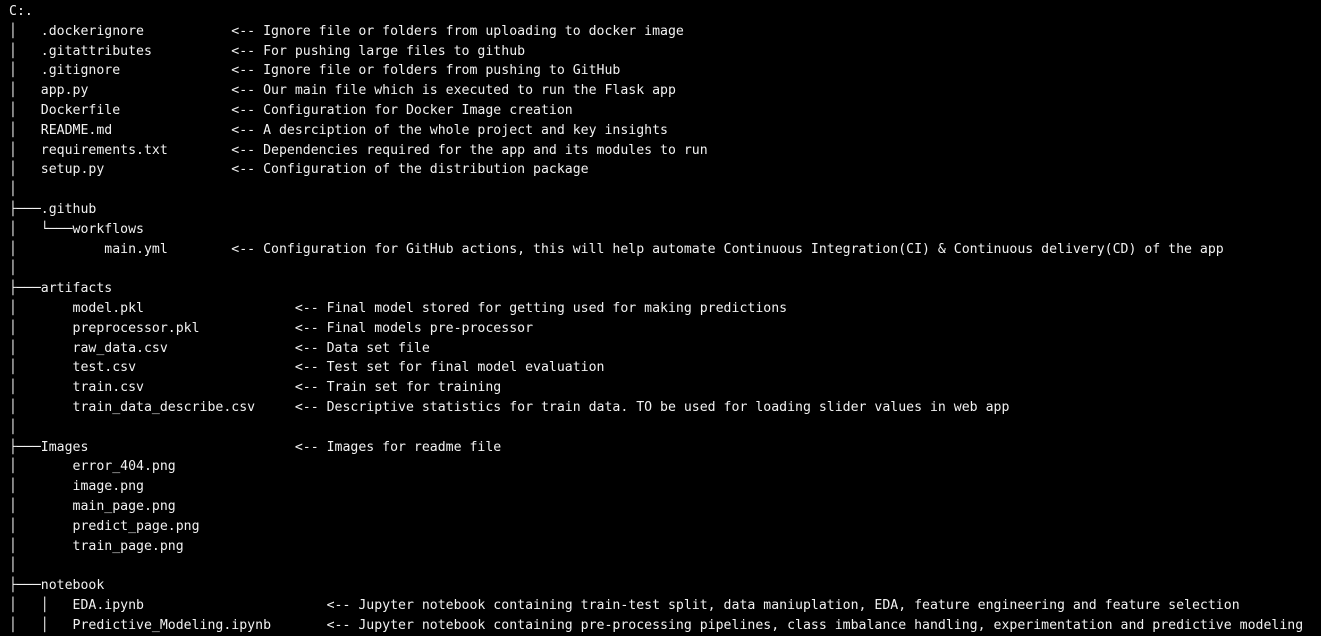 The width and height of the screenshot is (1321, 636). I want to click on tree-folder-github: ├───.github, so click(53, 209).